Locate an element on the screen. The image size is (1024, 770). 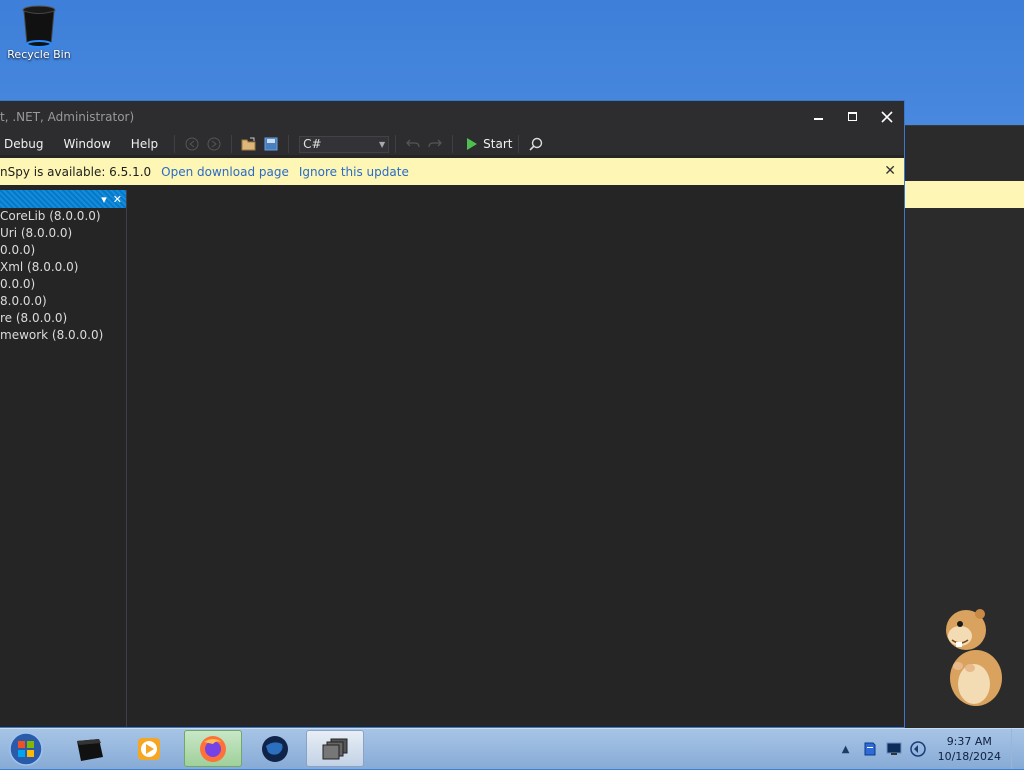
taskbar-app-media-player is located at coordinates (149, 748).